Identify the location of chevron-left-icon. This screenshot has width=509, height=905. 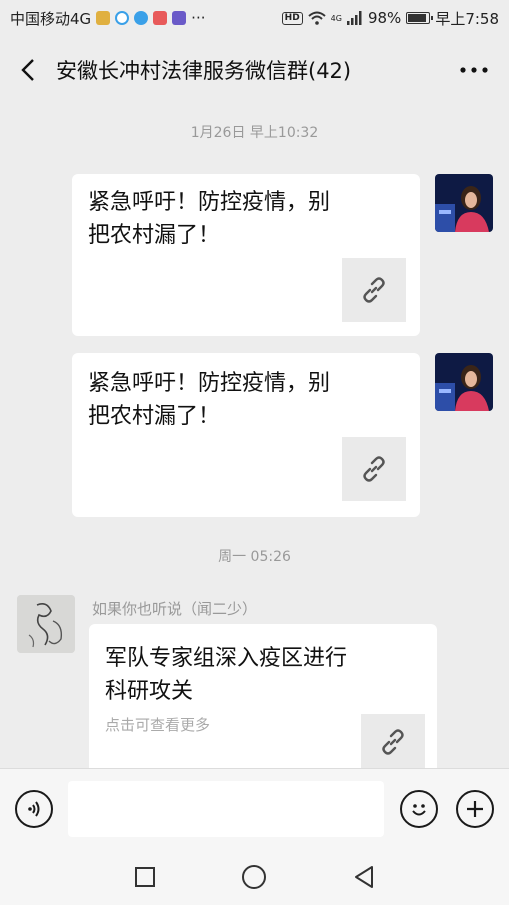
(27, 70).